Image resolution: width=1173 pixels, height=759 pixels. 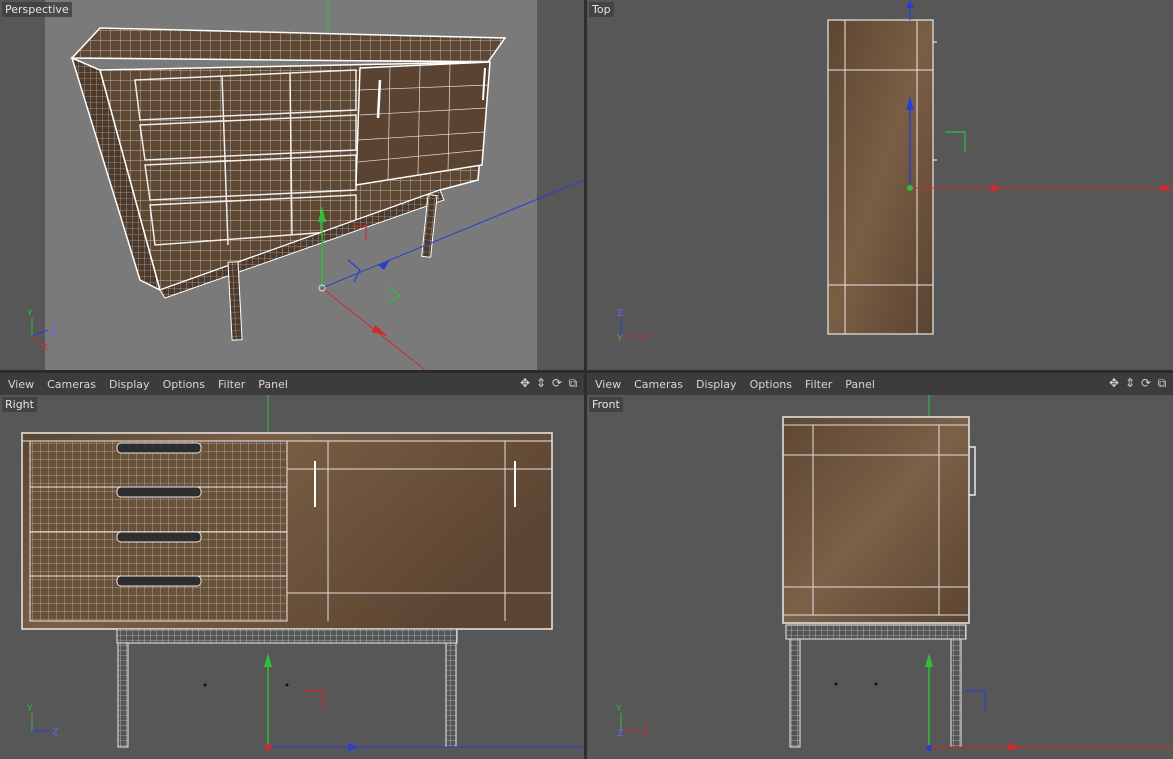 What do you see at coordinates (876, 520) in the screenshot?
I see `cabinet-front-view` at bounding box center [876, 520].